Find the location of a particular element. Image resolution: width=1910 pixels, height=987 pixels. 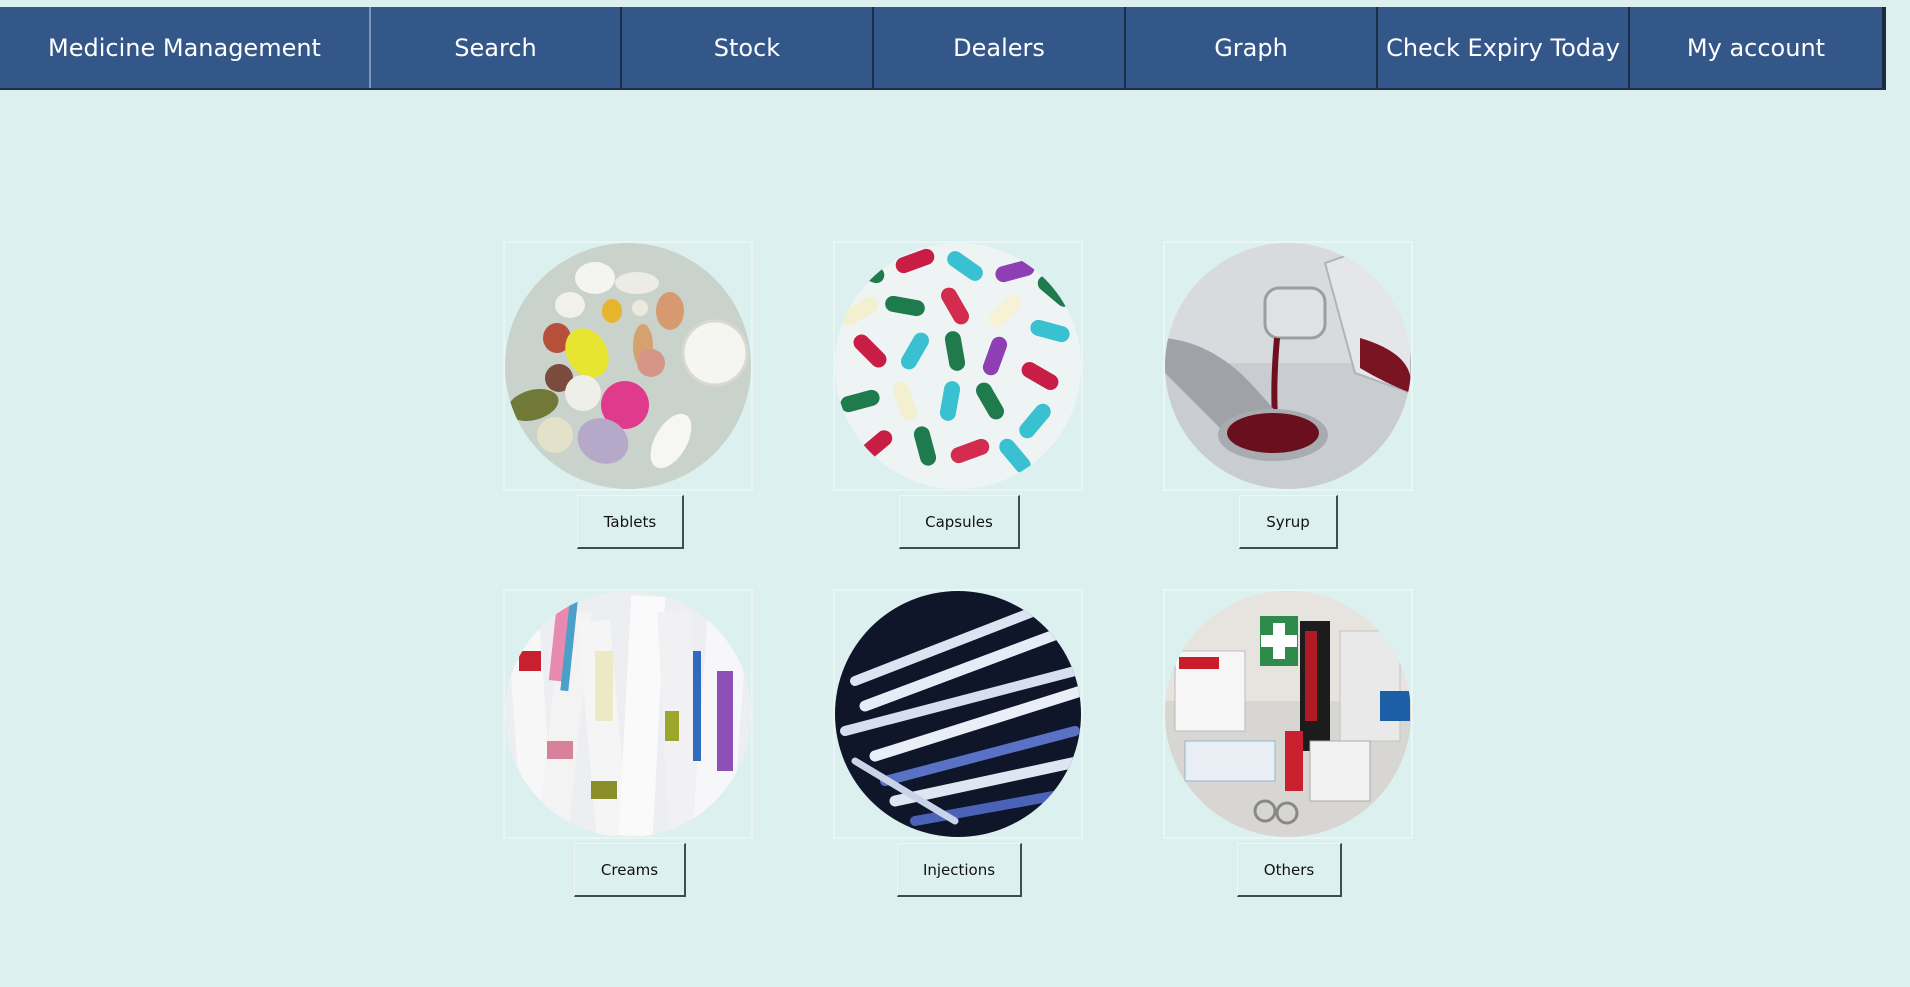

nav-dealers: Dealers is located at coordinates (1000, 47).